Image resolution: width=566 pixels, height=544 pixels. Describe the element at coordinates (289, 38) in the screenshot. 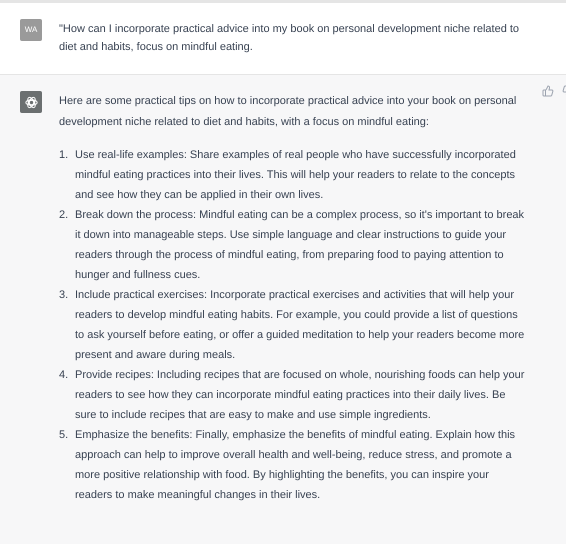

I see `user-message: "How can I incorporate practical advice into my book on personal development niche related to diet and habits, focus on mindful eating.` at that location.